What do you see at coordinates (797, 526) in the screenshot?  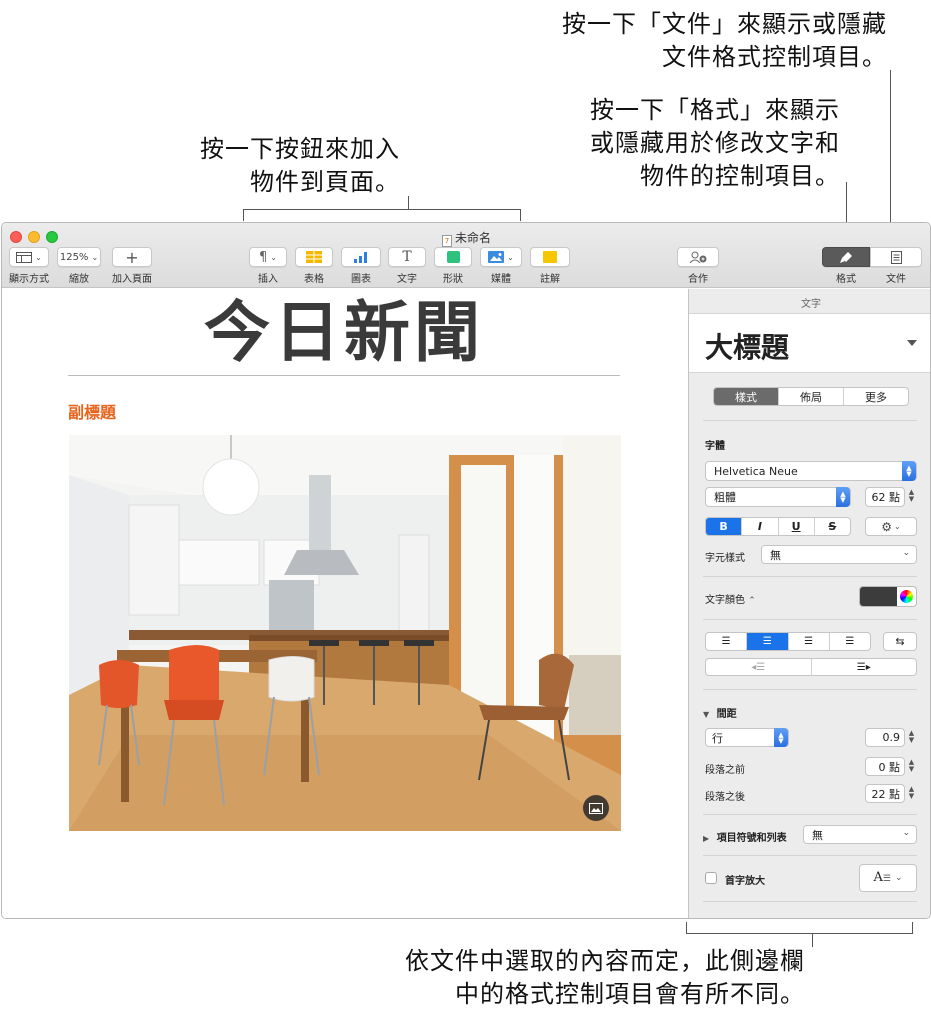 I see `underline-button: U` at bounding box center [797, 526].